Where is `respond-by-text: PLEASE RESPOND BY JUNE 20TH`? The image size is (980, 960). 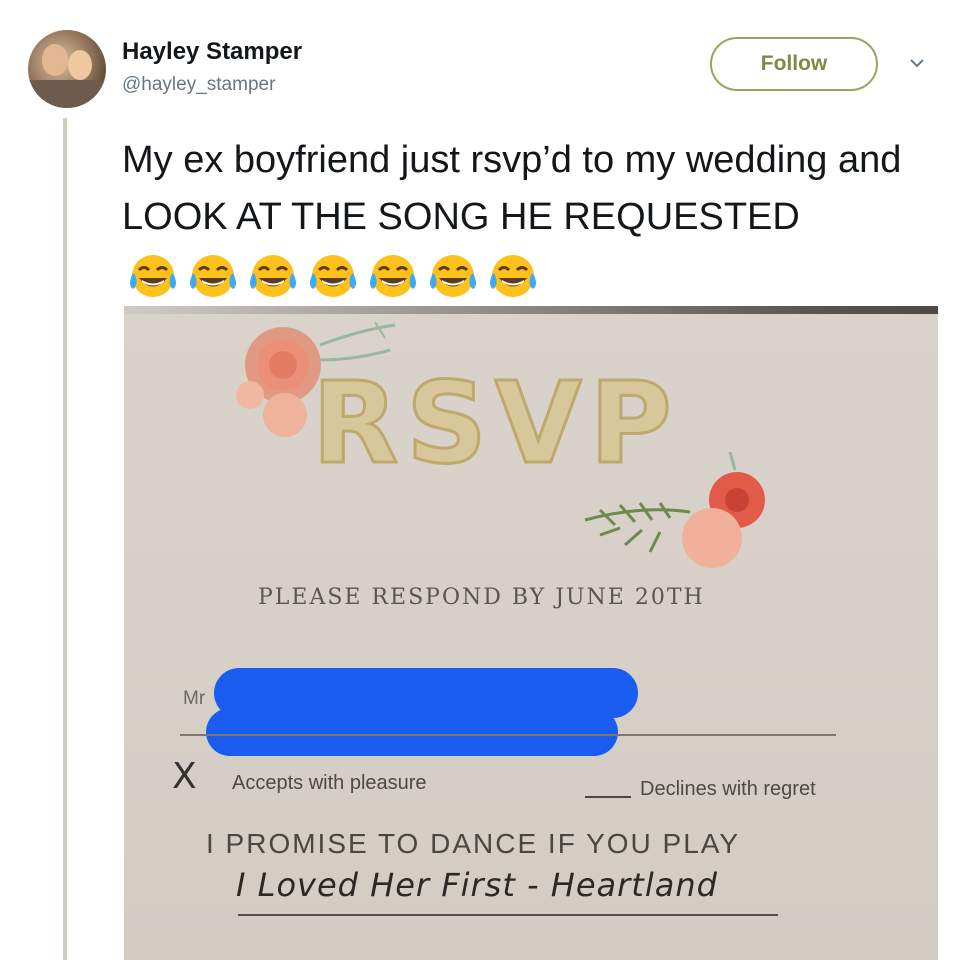
respond-by-text: PLEASE RESPOND BY JUNE 20TH is located at coordinates (481, 597).